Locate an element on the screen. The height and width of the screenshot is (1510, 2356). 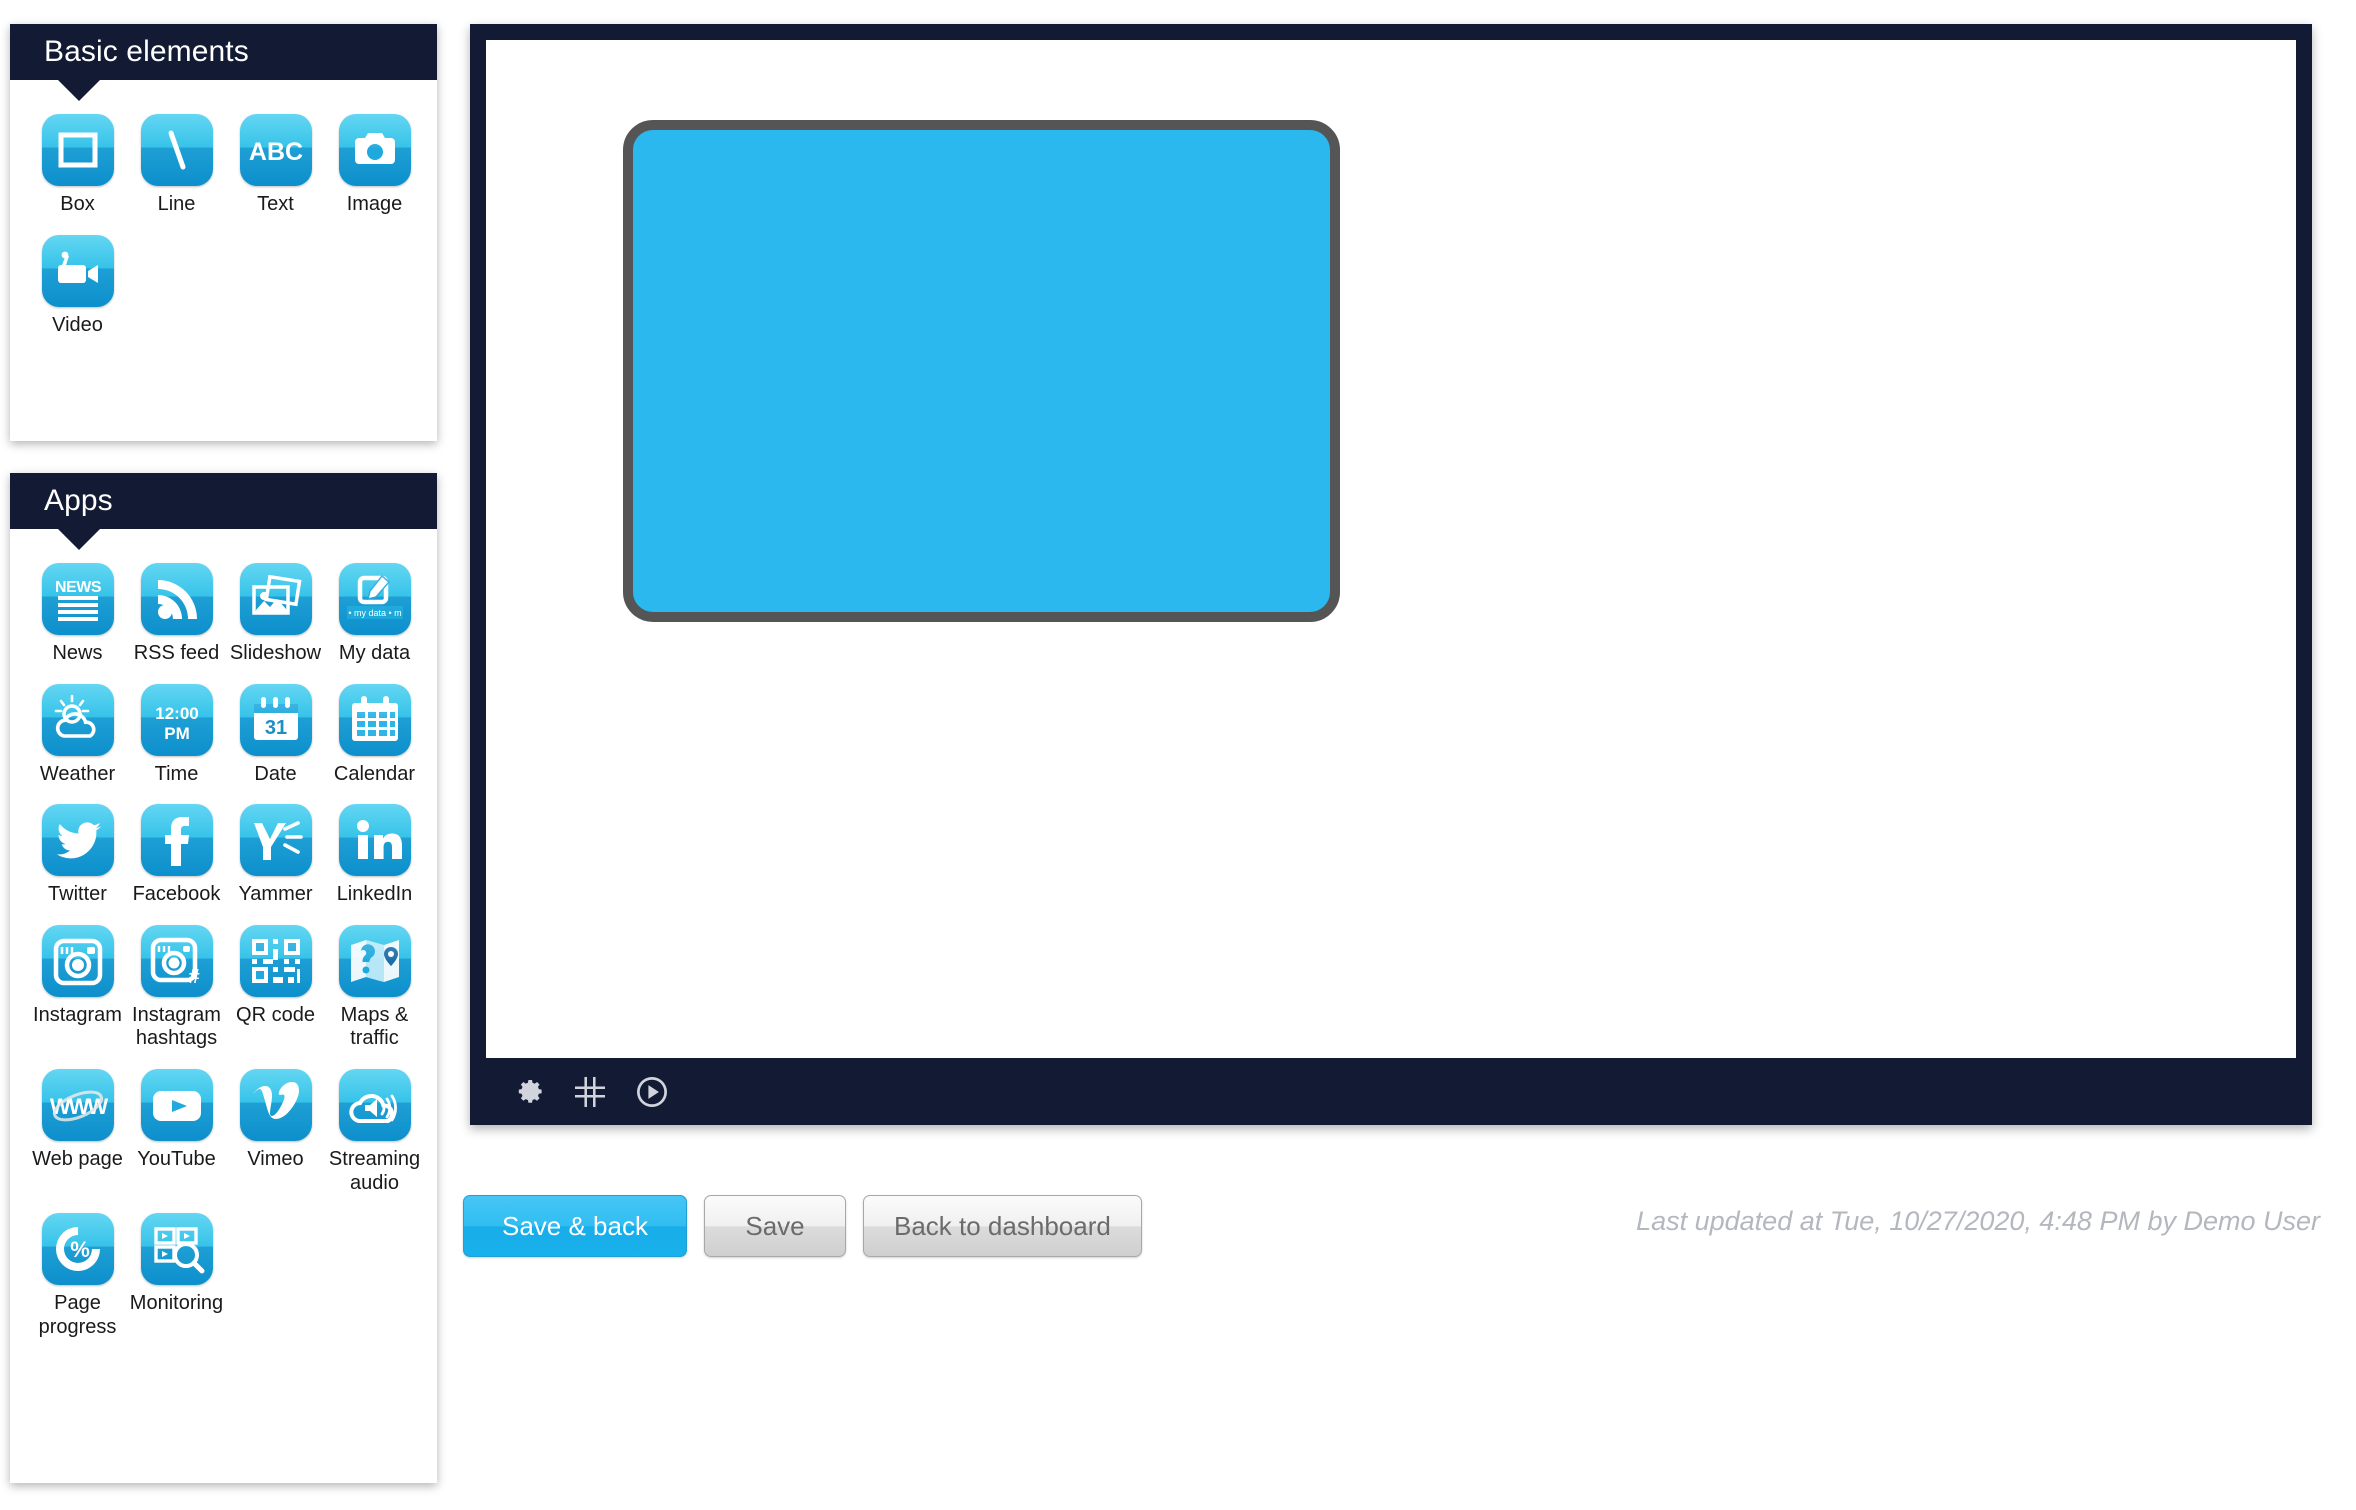
app-item-label: Web page is located at coordinates (77, 1158).